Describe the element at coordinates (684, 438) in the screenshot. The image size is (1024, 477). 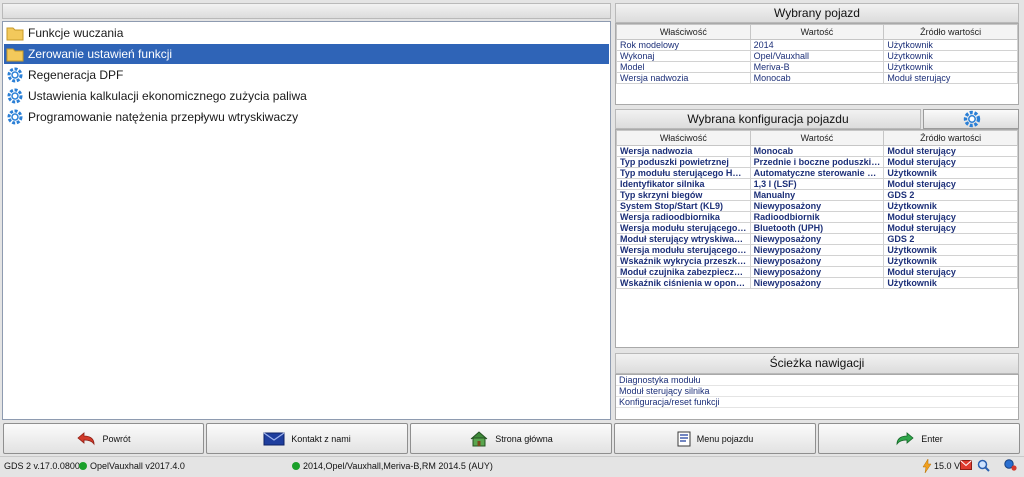
I see `vehicle-menu-icon` at that location.